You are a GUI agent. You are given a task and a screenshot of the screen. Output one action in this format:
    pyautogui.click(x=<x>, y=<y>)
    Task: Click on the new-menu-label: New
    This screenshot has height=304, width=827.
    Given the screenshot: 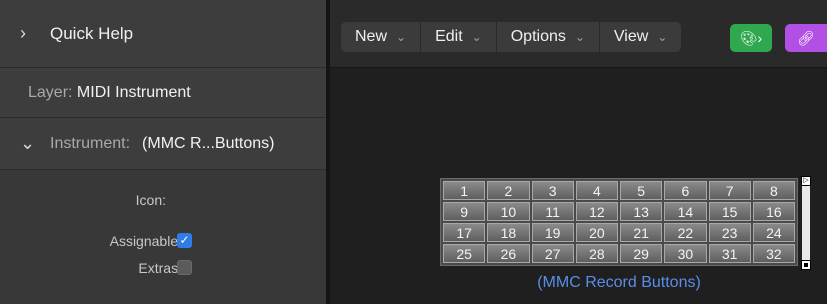 What is the action you would take?
    pyautogui.click(x=371, y=36)
    